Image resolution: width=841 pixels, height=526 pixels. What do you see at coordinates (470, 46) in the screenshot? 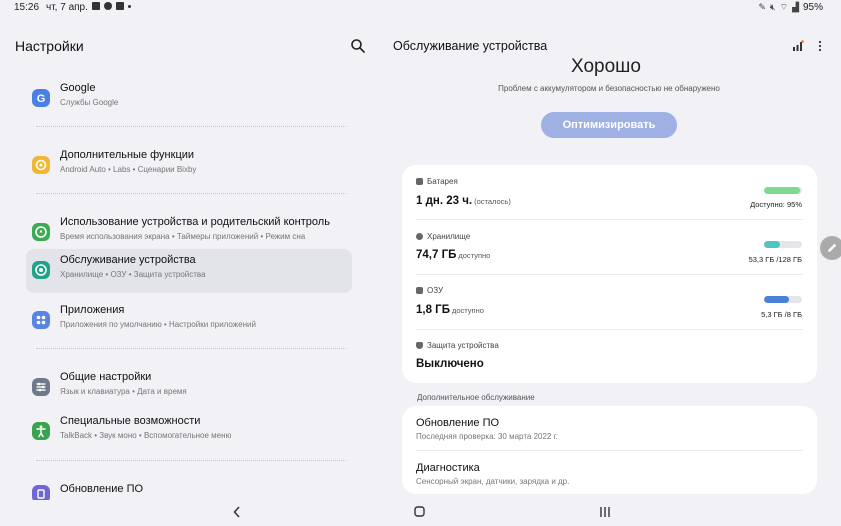
I see `page-title: Обслуживание устройства` at bounding box center [470, 46].